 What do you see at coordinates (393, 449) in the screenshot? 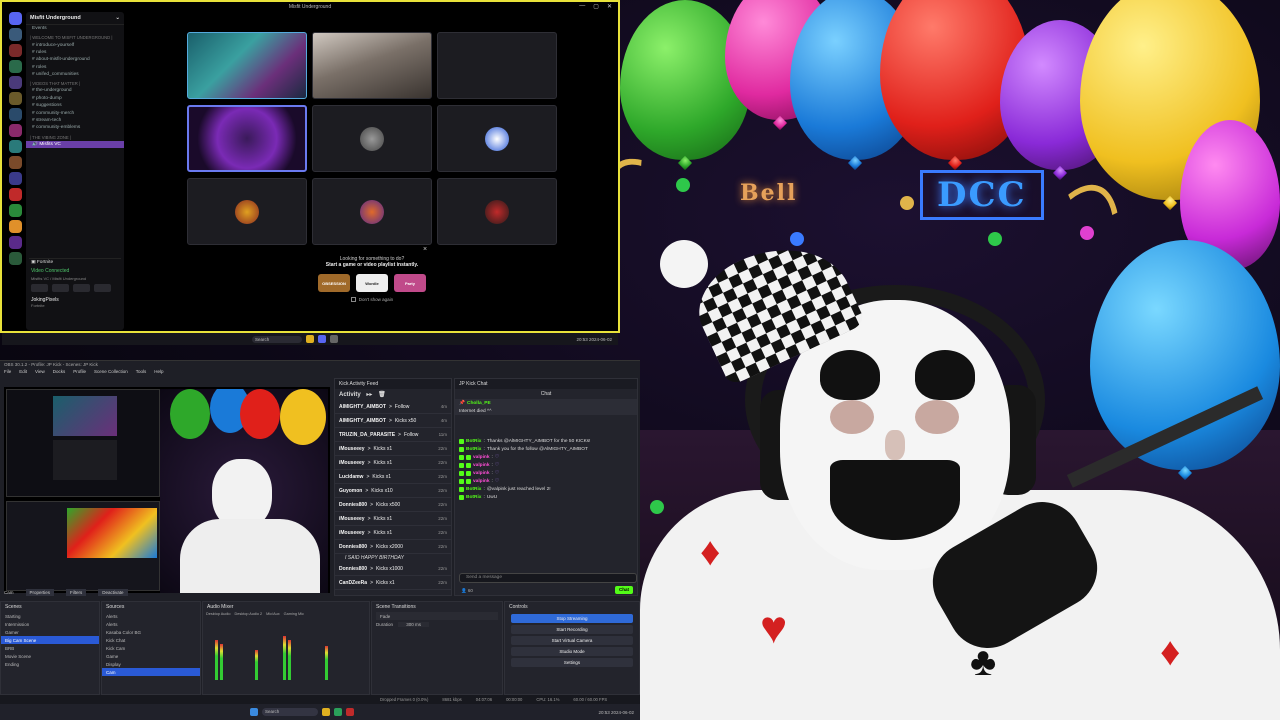
I see `feed-item: iMouseeey > Kicks x1 22m` at bounding box center [393, 449].